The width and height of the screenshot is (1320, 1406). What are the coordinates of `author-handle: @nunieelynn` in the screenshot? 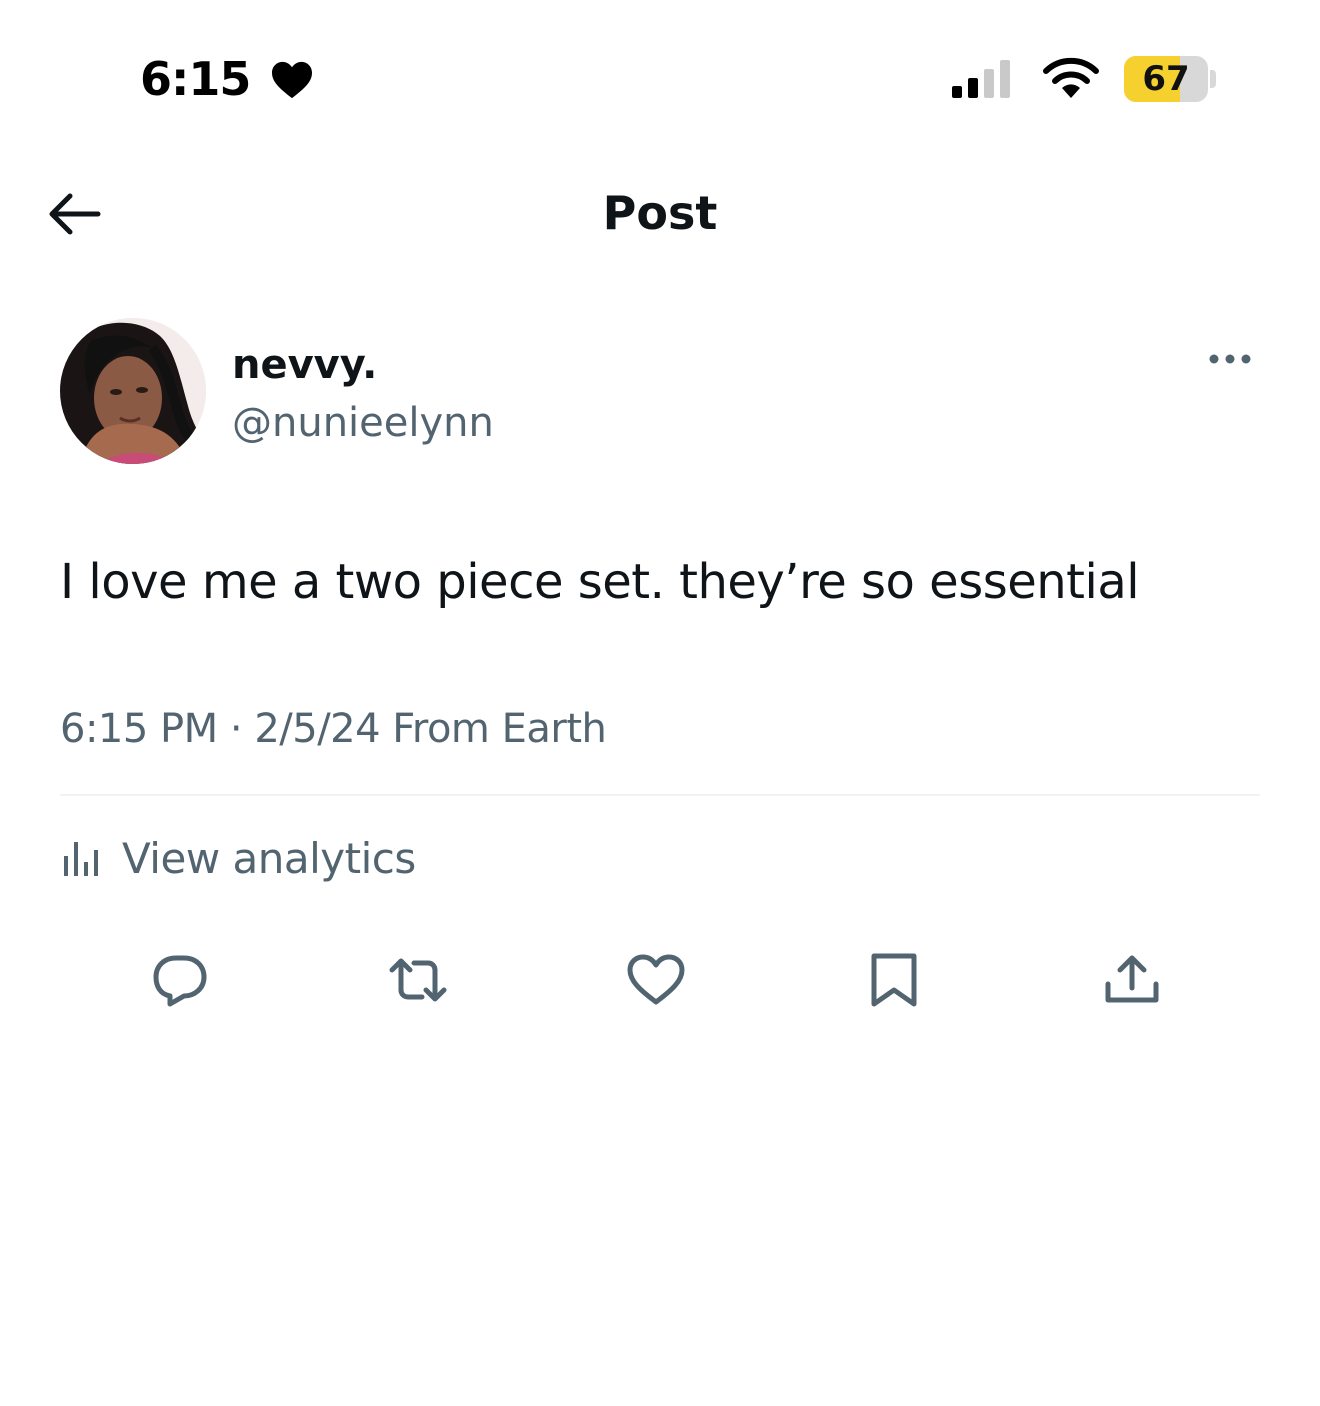 It's located at (363, 423).